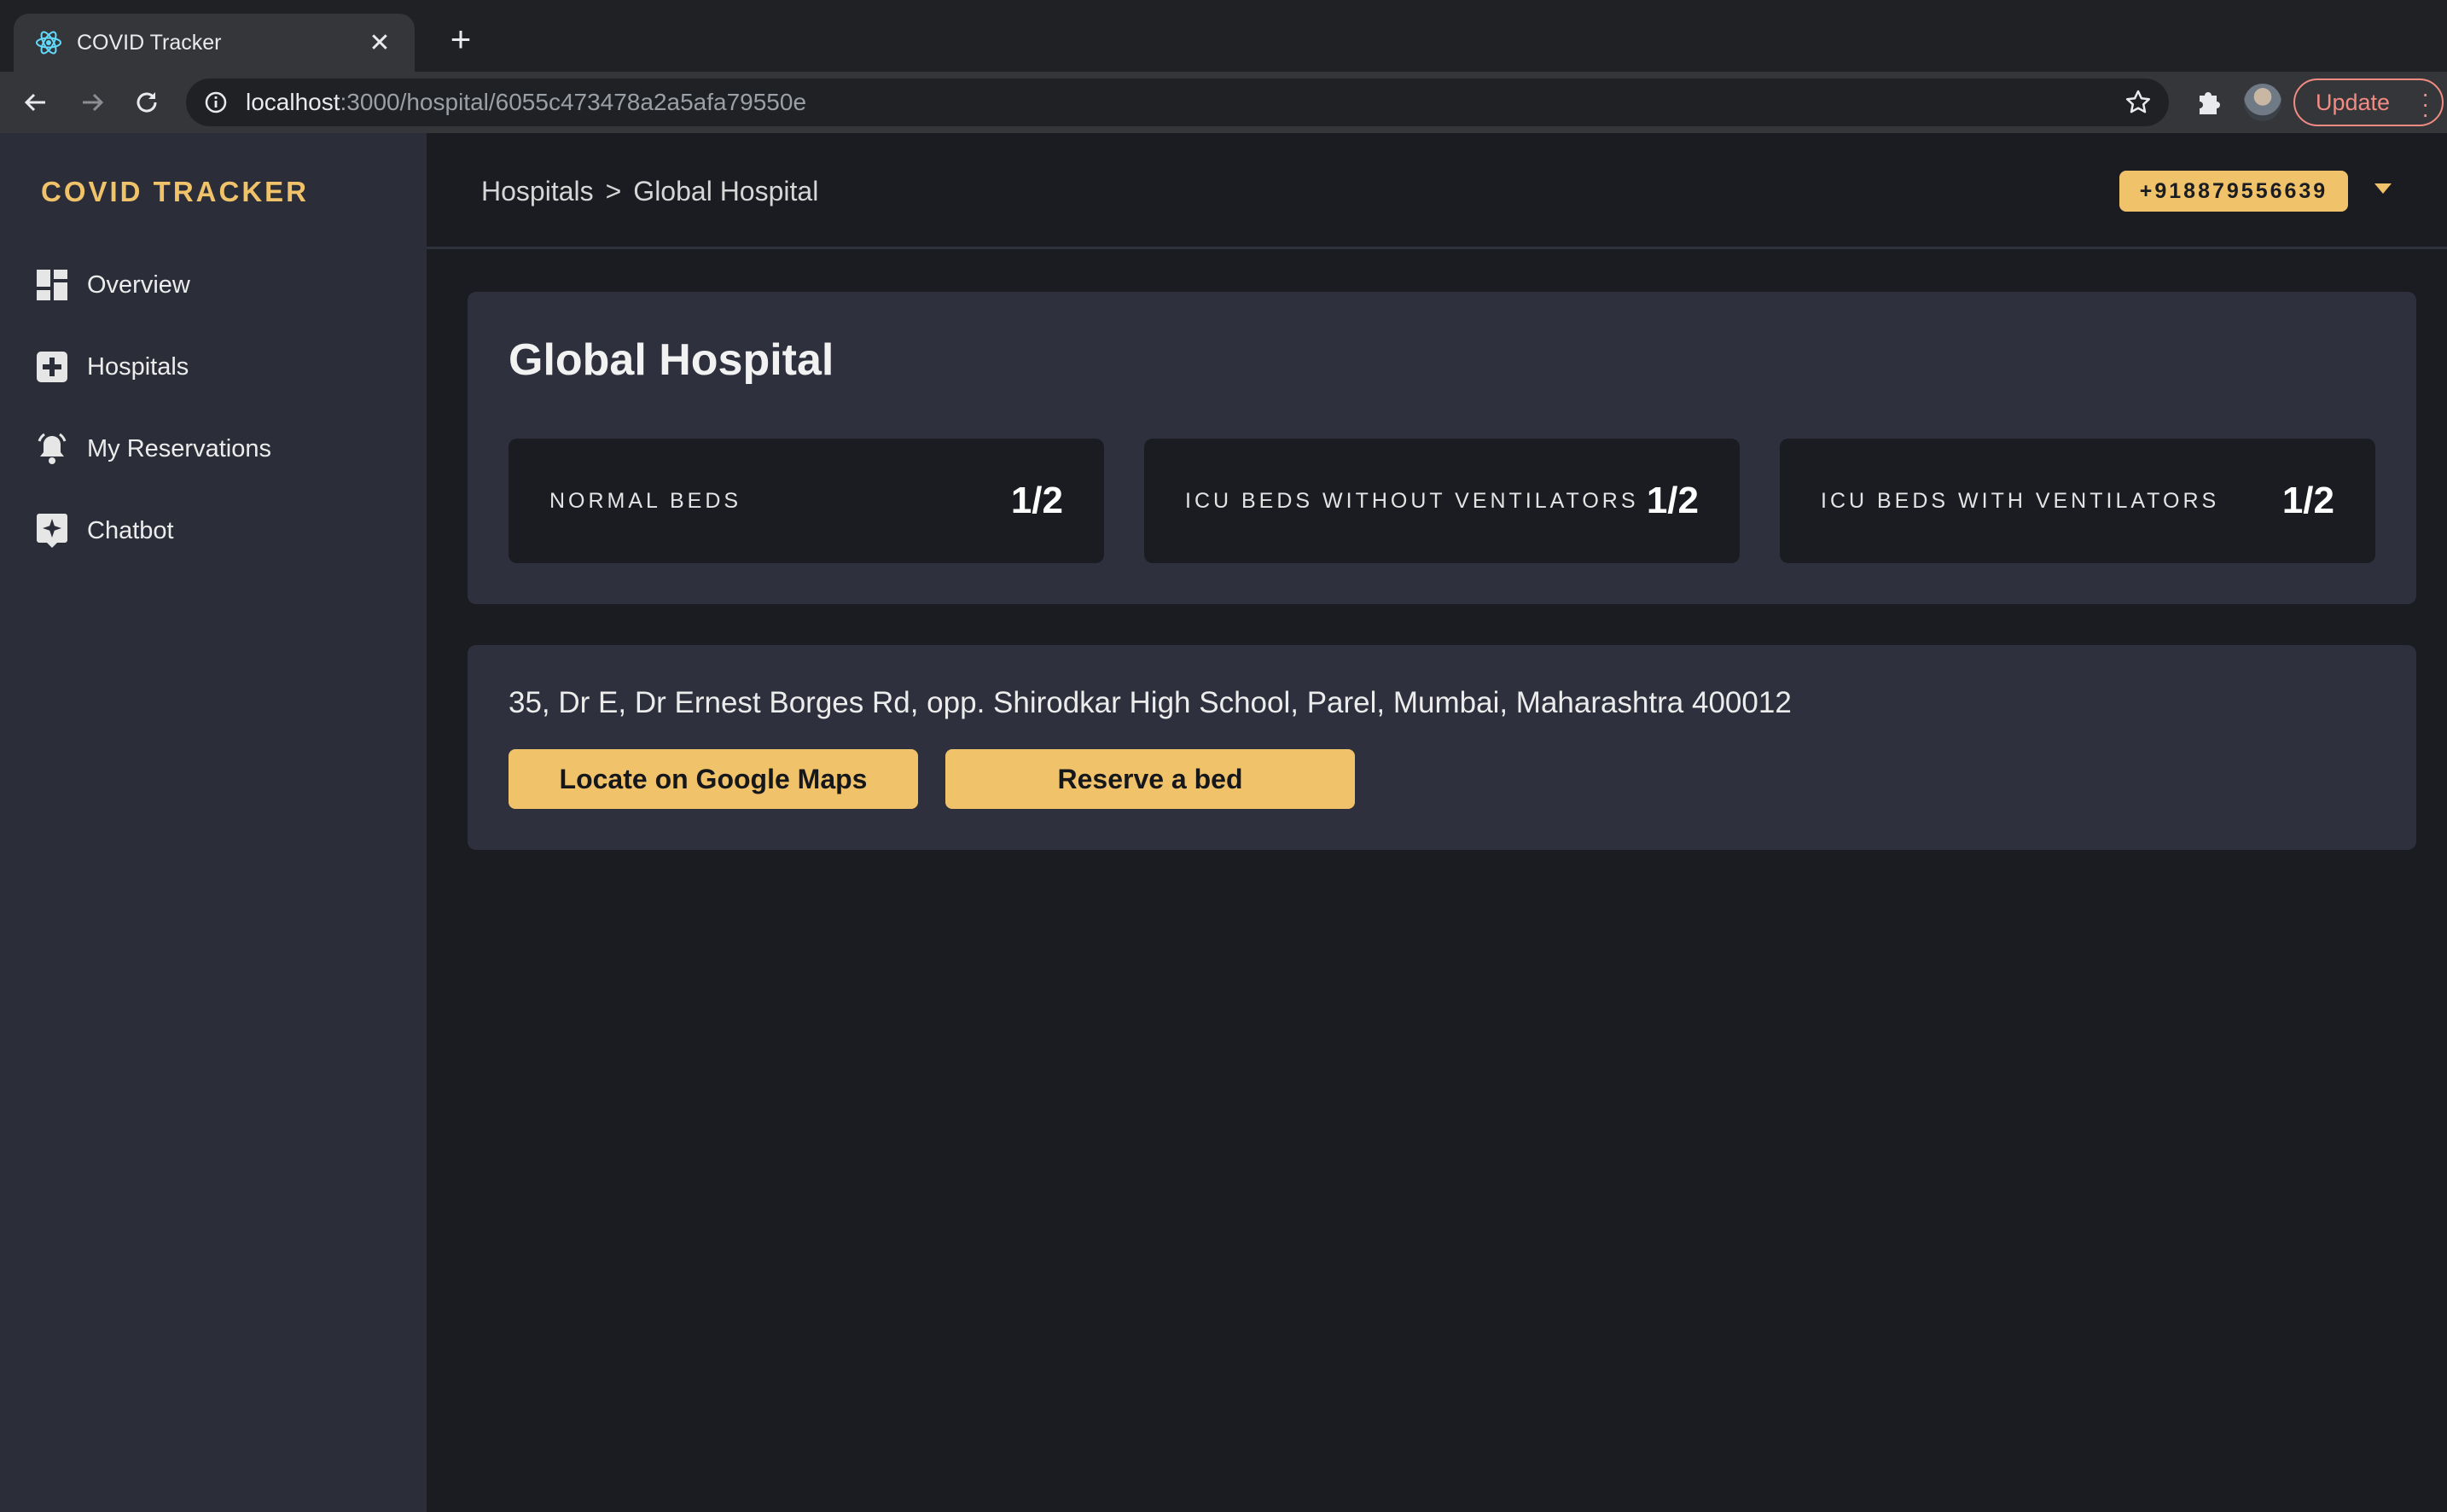 The height and width of the screenshot is (1512, 2447). I want to click on breadcrumb-hospitals-link: Hospitals, so click(538, 191).